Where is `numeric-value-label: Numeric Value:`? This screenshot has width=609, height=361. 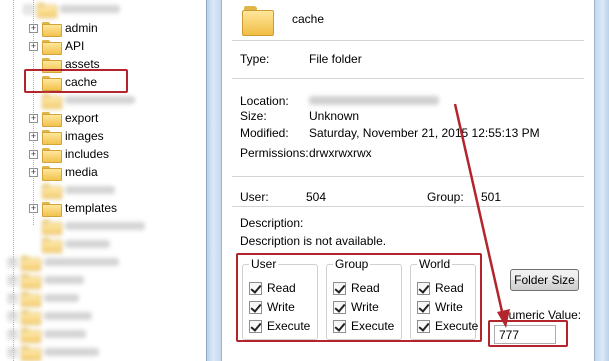 numeric-value-label: Numeric Value: is located at coordinates (541, 315).